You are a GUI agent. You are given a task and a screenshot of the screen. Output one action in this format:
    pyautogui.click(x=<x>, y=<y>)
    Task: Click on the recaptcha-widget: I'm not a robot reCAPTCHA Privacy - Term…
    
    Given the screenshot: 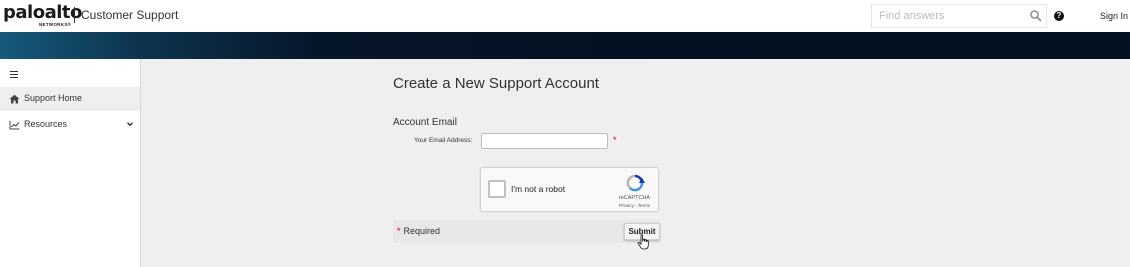 What is the action you would take?
    pyautogui.click(x=569, y=189)
    